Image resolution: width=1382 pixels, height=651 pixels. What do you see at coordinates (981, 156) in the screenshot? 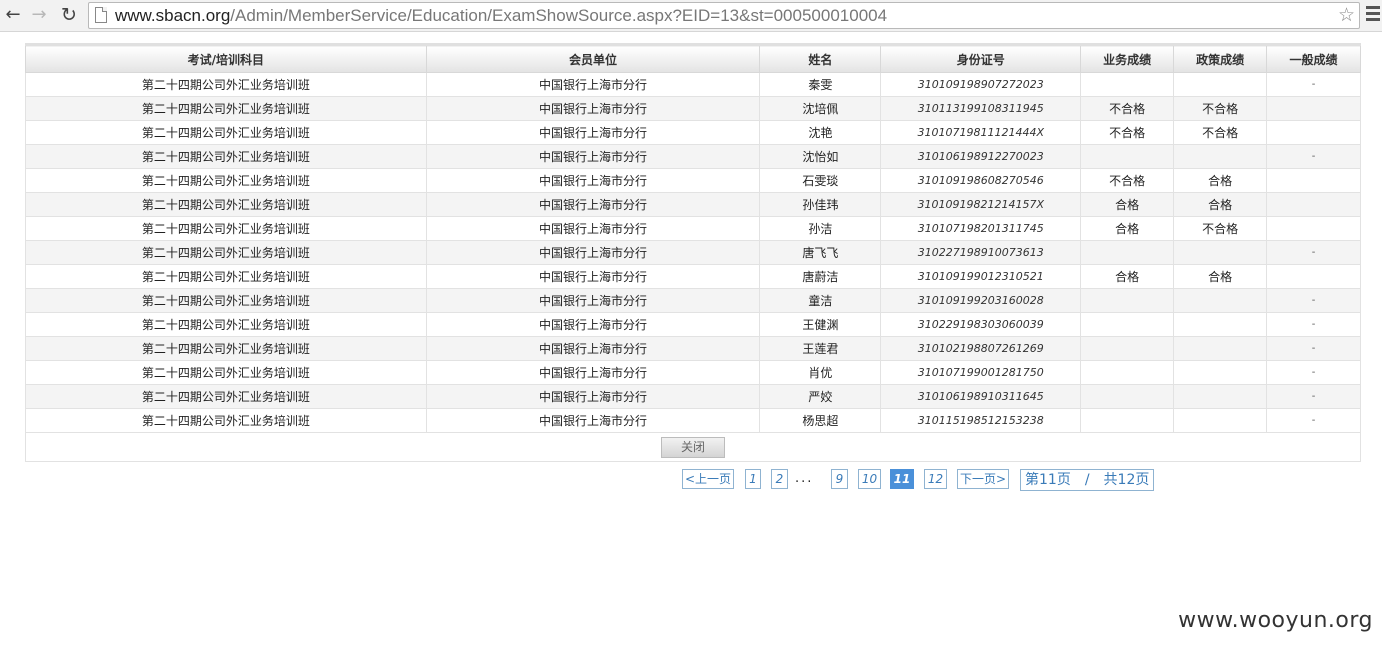
I see `cell-id-number: 310106198912270023` at bounding box center [981, 156].